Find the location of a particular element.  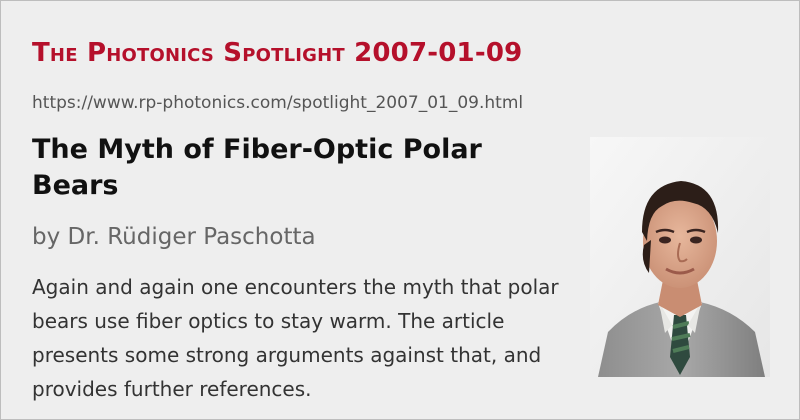

author-byline: by Dr. Rüdiger Paschotta is located at coordinates (174, 237).